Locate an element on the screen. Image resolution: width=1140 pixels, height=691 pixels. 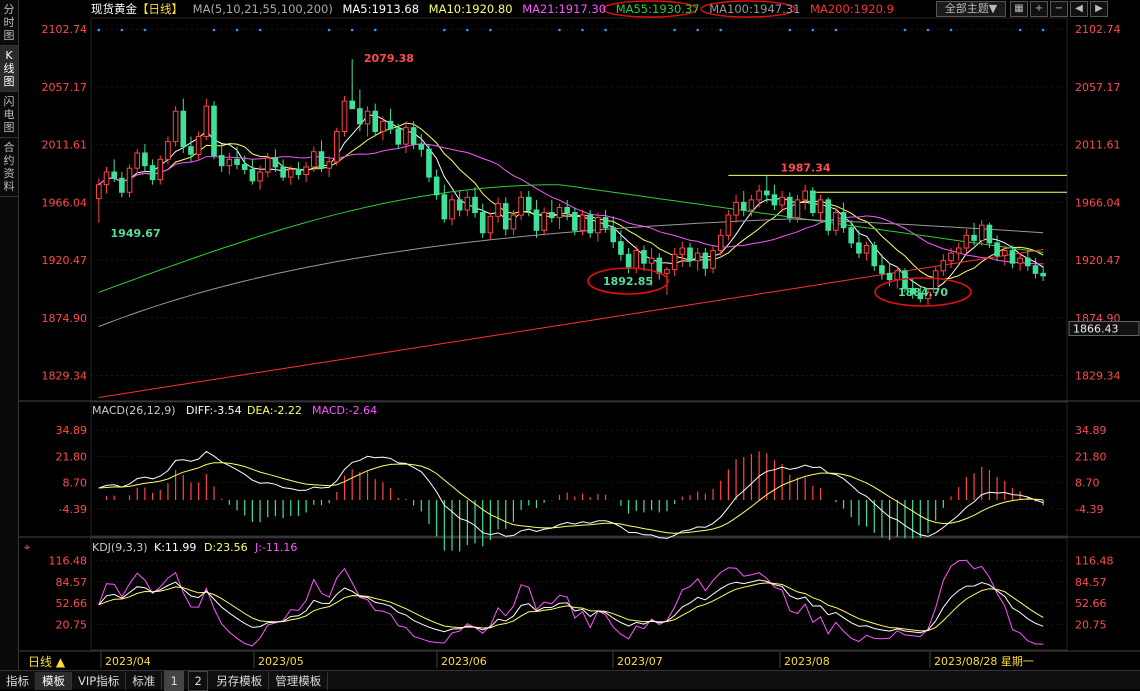
zoom-in-icon: + is located at coordinates (1039, 9).